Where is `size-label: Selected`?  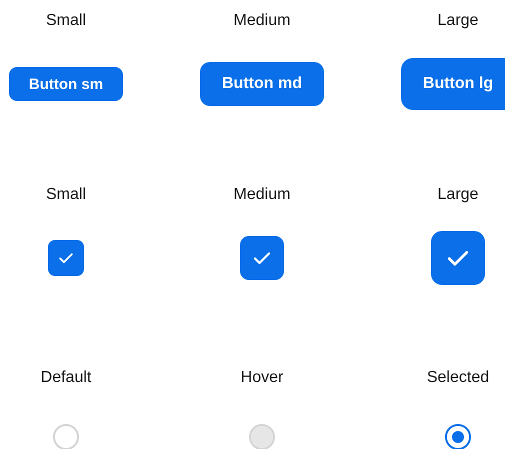
size-label: Selected is located at coordinates (458, 378).